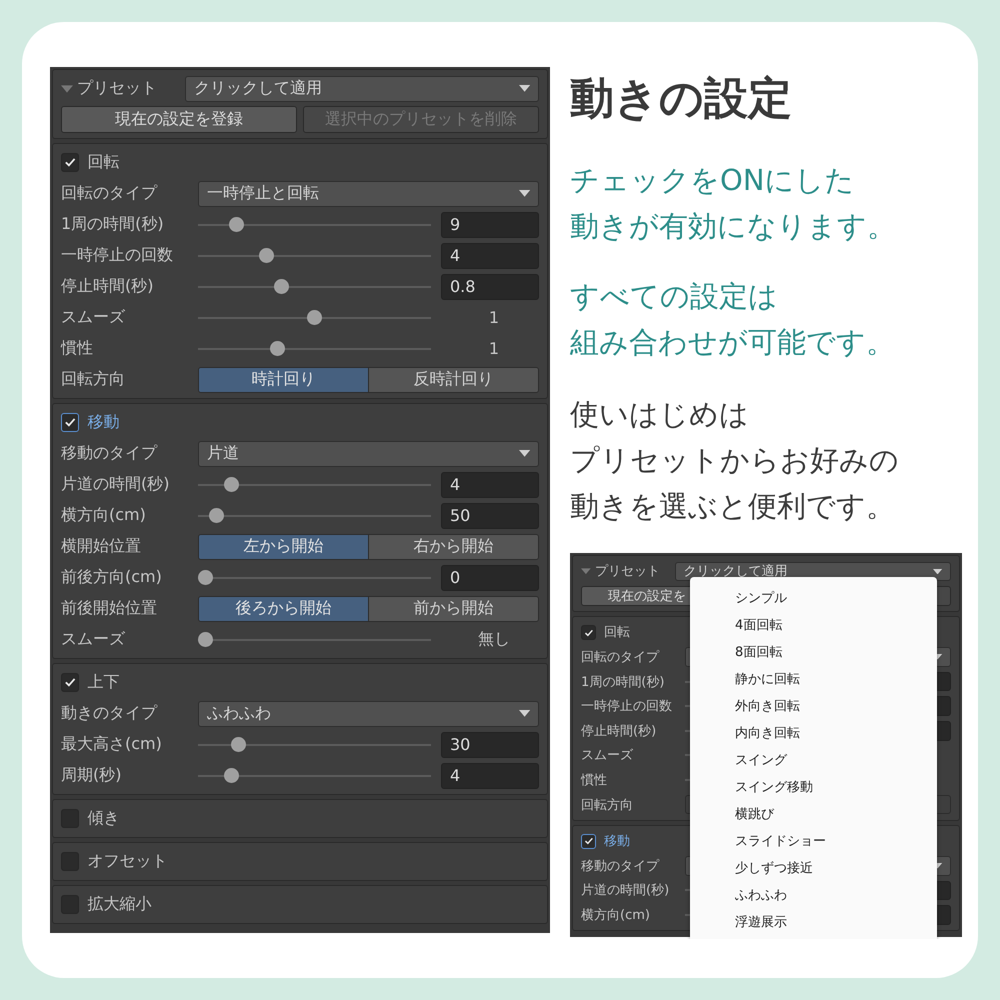  What do you see at coordinates (735, 460) in the screenshot?
I see `note-text: 使いはじめは プリセットからお好みの 動きを選ぶと便利です。` at bounding box center [735, 460].